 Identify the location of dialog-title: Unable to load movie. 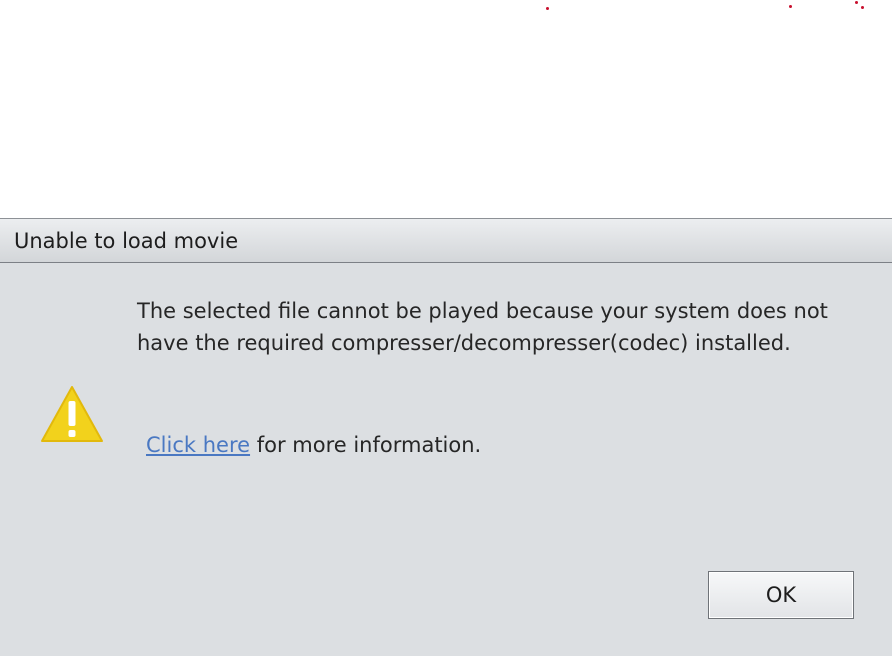
(126, 241).